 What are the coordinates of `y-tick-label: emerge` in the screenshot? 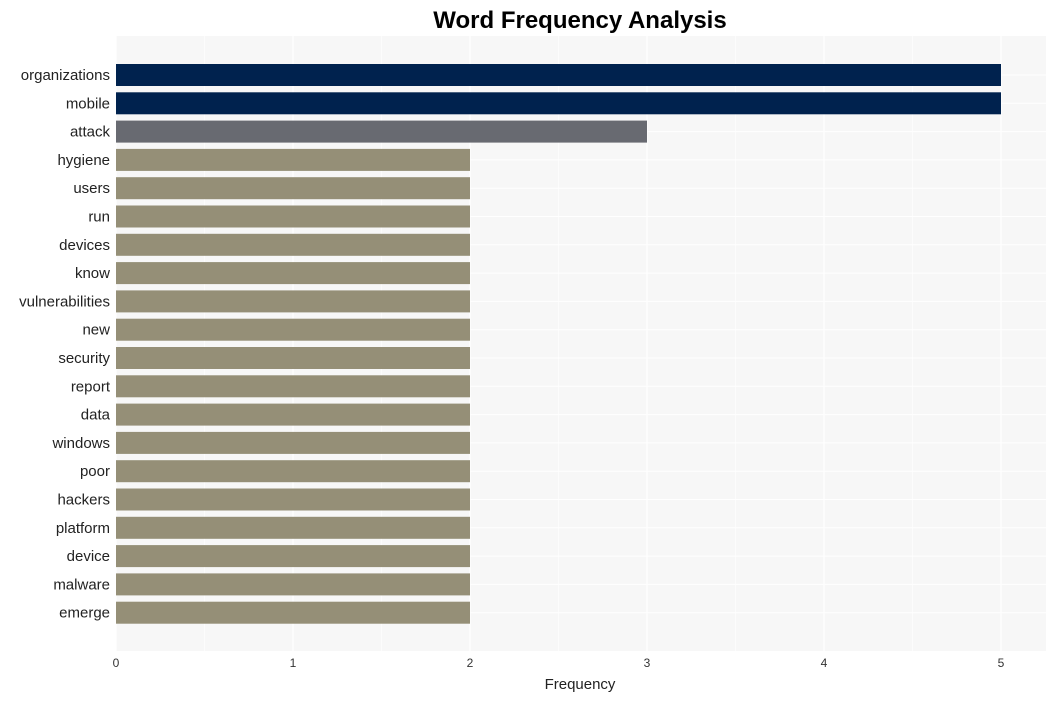 It's located at (84, 613).